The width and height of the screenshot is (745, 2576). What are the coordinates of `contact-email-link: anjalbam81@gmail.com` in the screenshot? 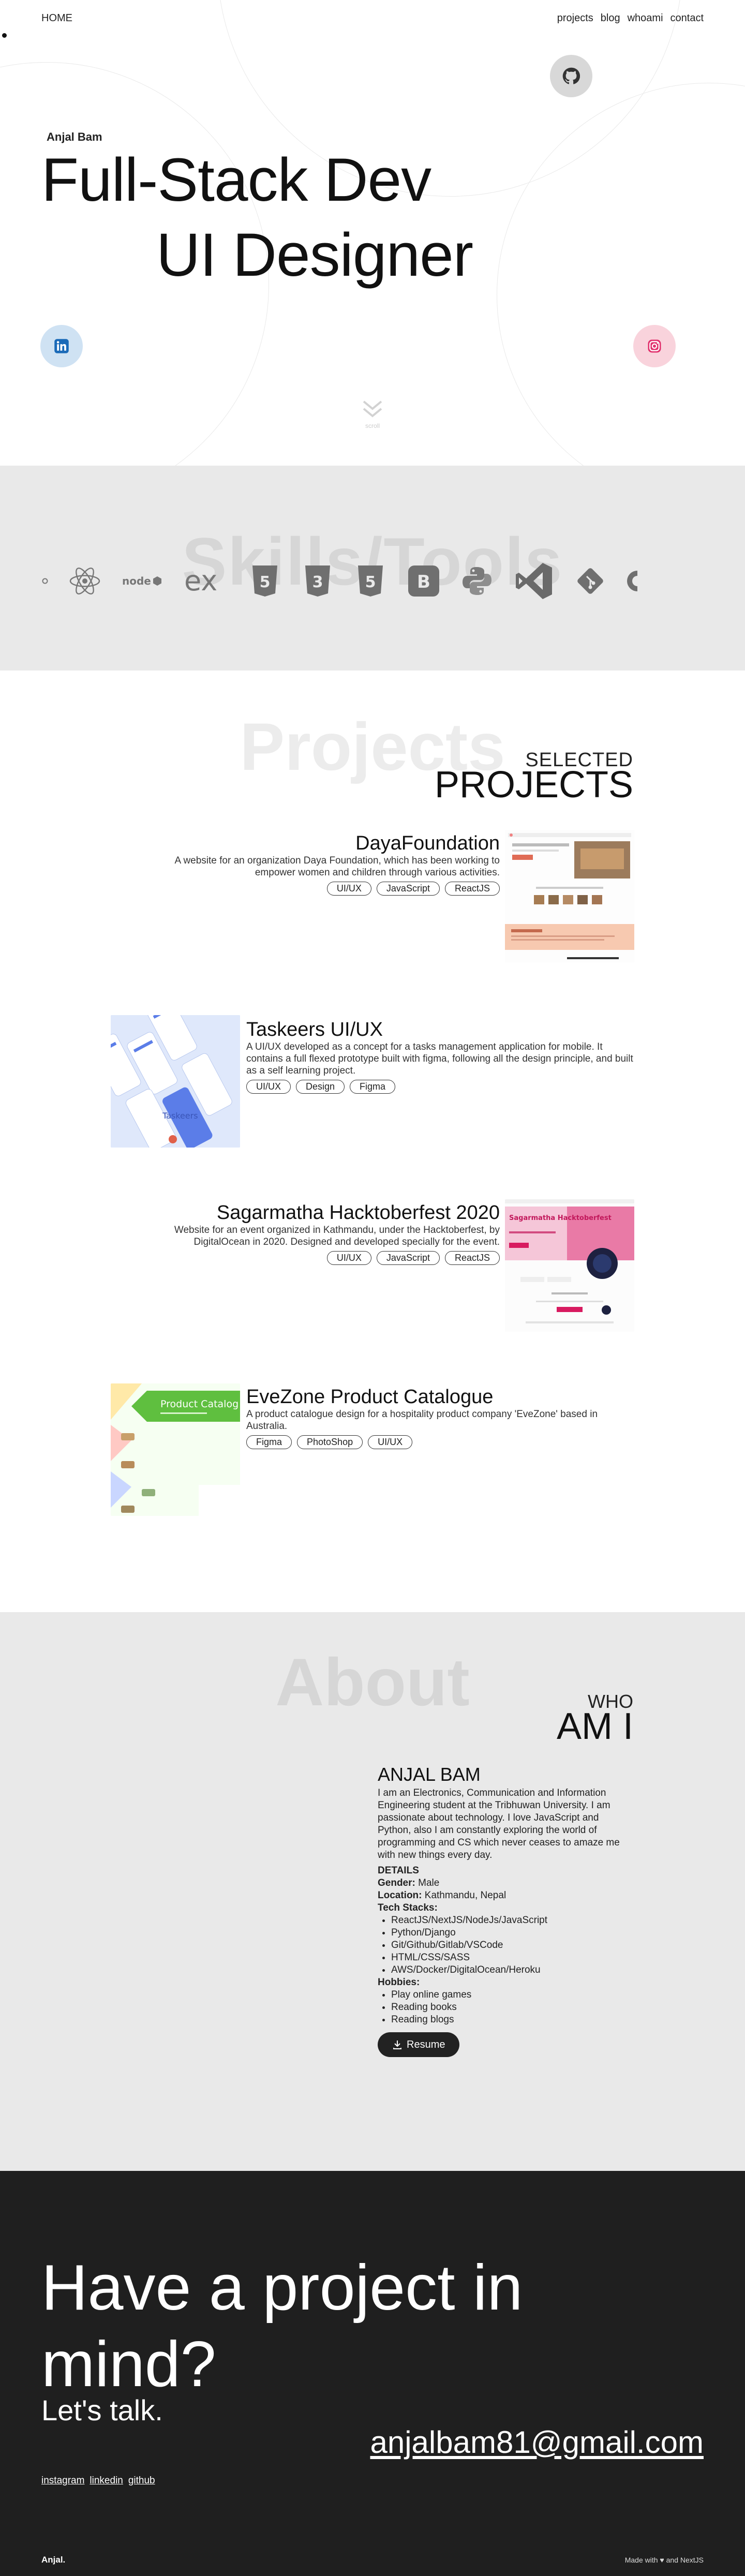 It's located at (537, 2442).